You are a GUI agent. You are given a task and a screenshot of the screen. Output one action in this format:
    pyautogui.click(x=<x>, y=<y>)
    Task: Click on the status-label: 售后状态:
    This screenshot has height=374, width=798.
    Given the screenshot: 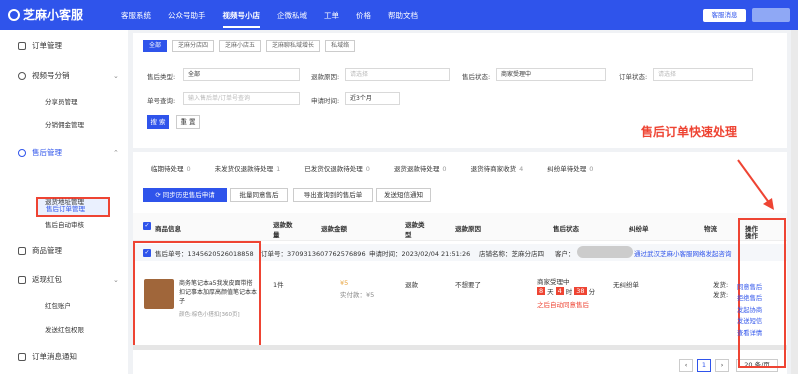 What is the action you would take?
    pyautogui.click(x=476, y=77)
    